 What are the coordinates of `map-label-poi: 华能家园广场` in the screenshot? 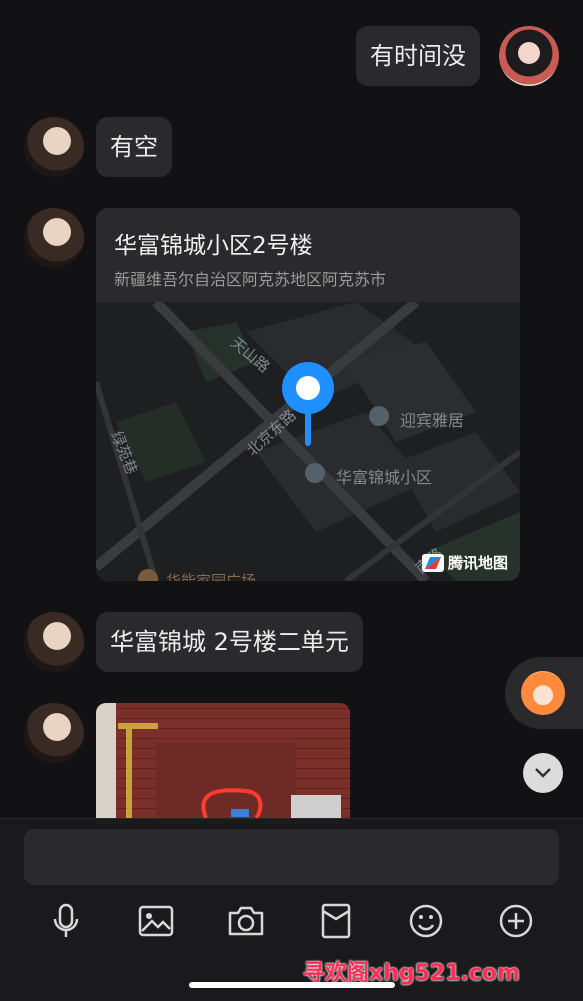 It's located at (211, 576).